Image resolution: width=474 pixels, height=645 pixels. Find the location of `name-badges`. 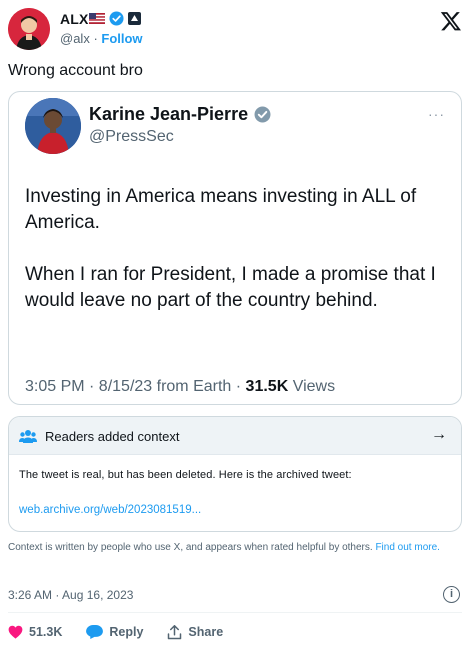

name-badges is located at coordinates (115, 18).